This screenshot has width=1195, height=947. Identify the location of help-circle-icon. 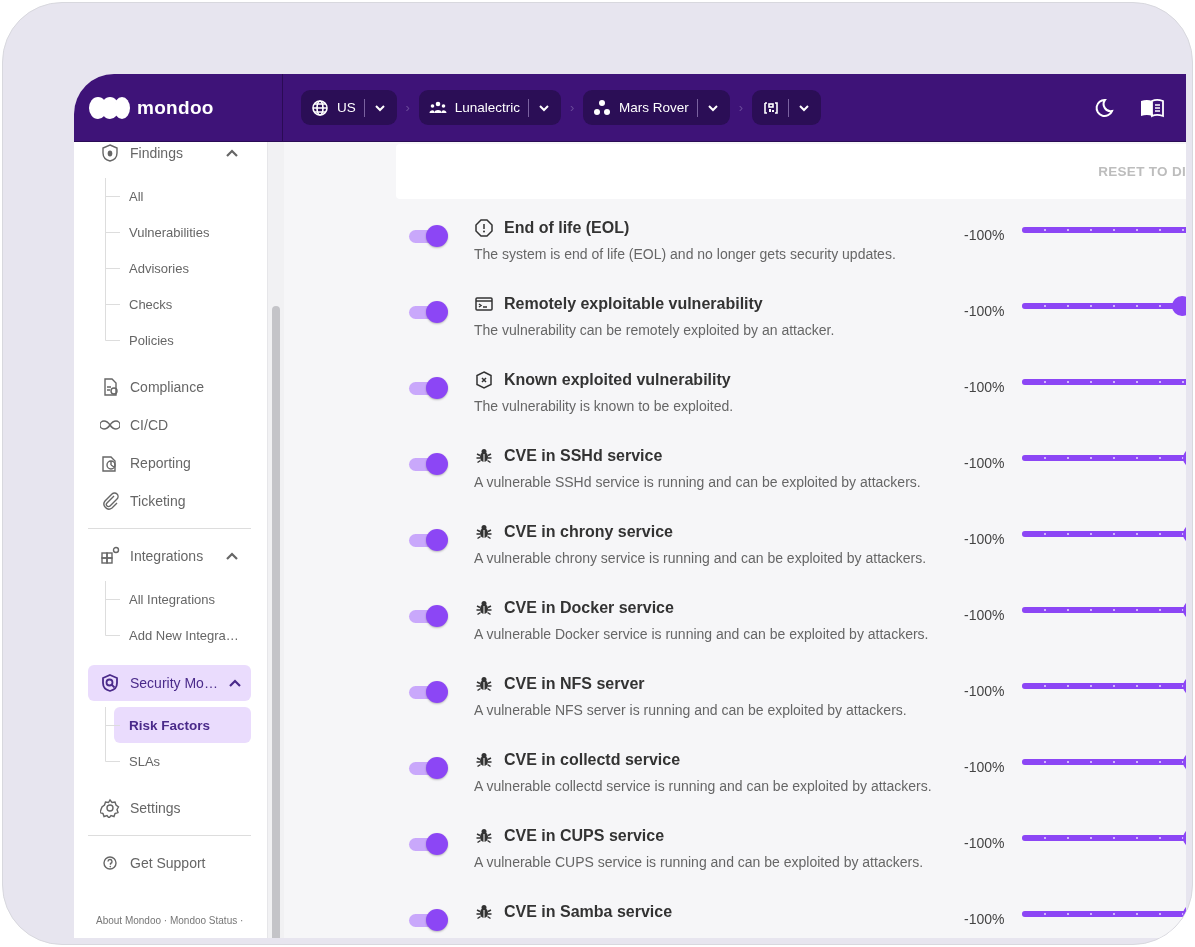
(110, 863).